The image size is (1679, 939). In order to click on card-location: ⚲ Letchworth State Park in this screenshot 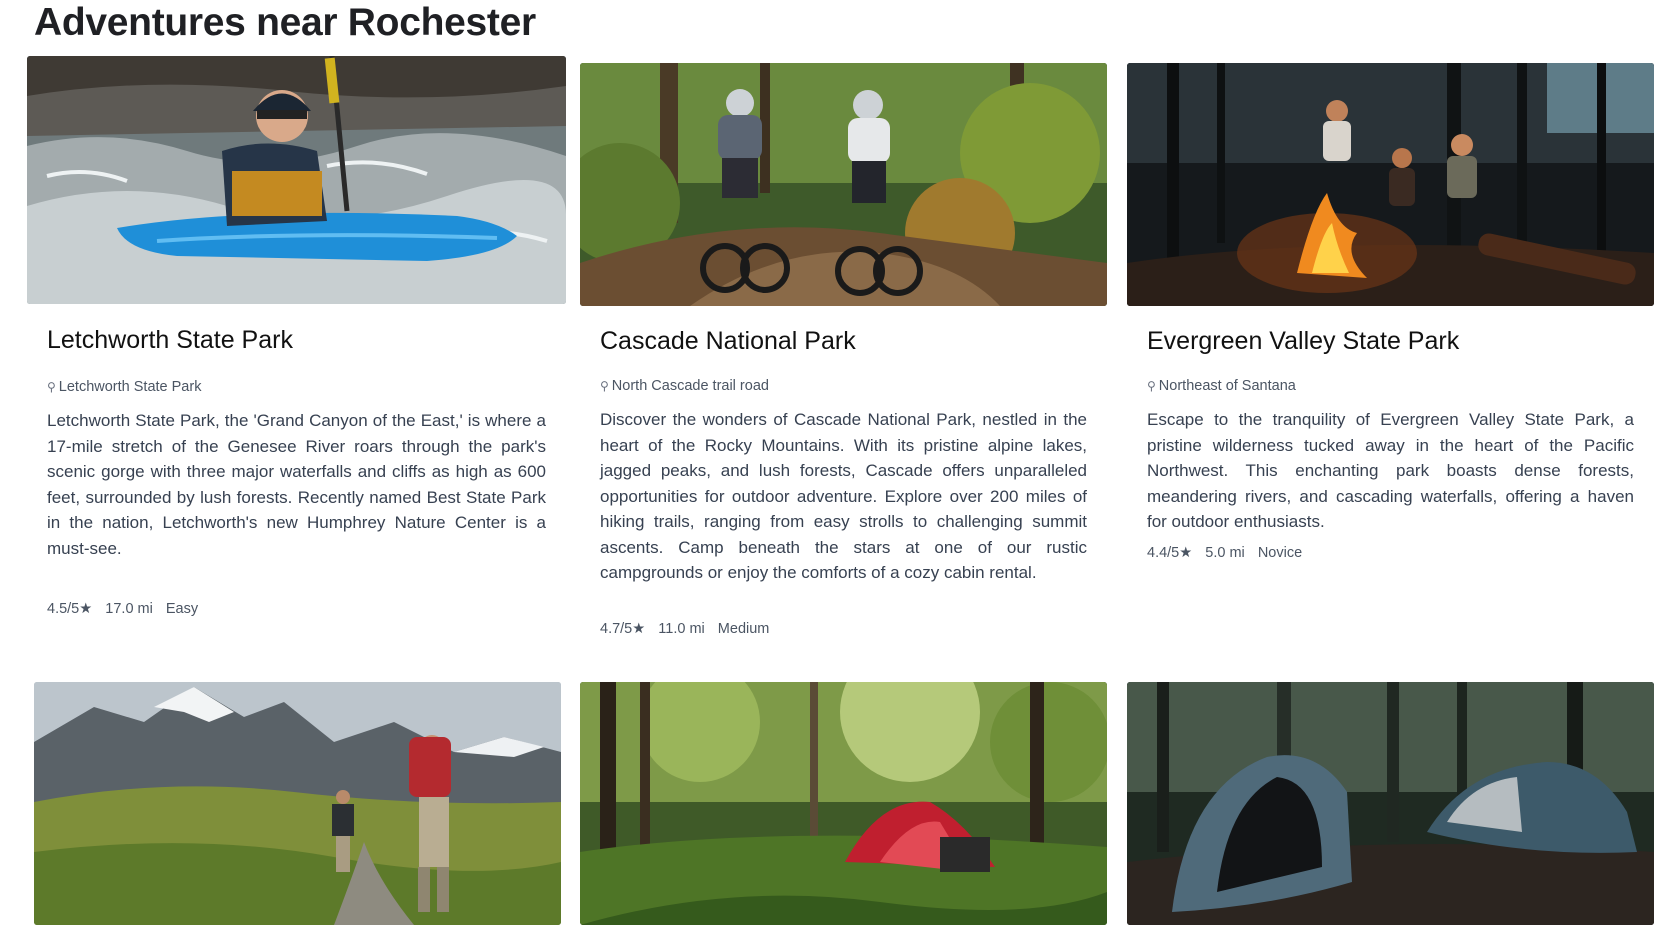, I will do `click(124, 387)`.